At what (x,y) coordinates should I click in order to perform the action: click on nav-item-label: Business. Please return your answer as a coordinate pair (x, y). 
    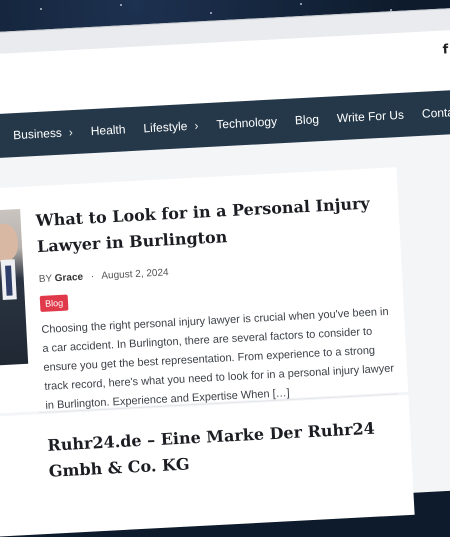
    Looking at the image, I should click on (37, 134).